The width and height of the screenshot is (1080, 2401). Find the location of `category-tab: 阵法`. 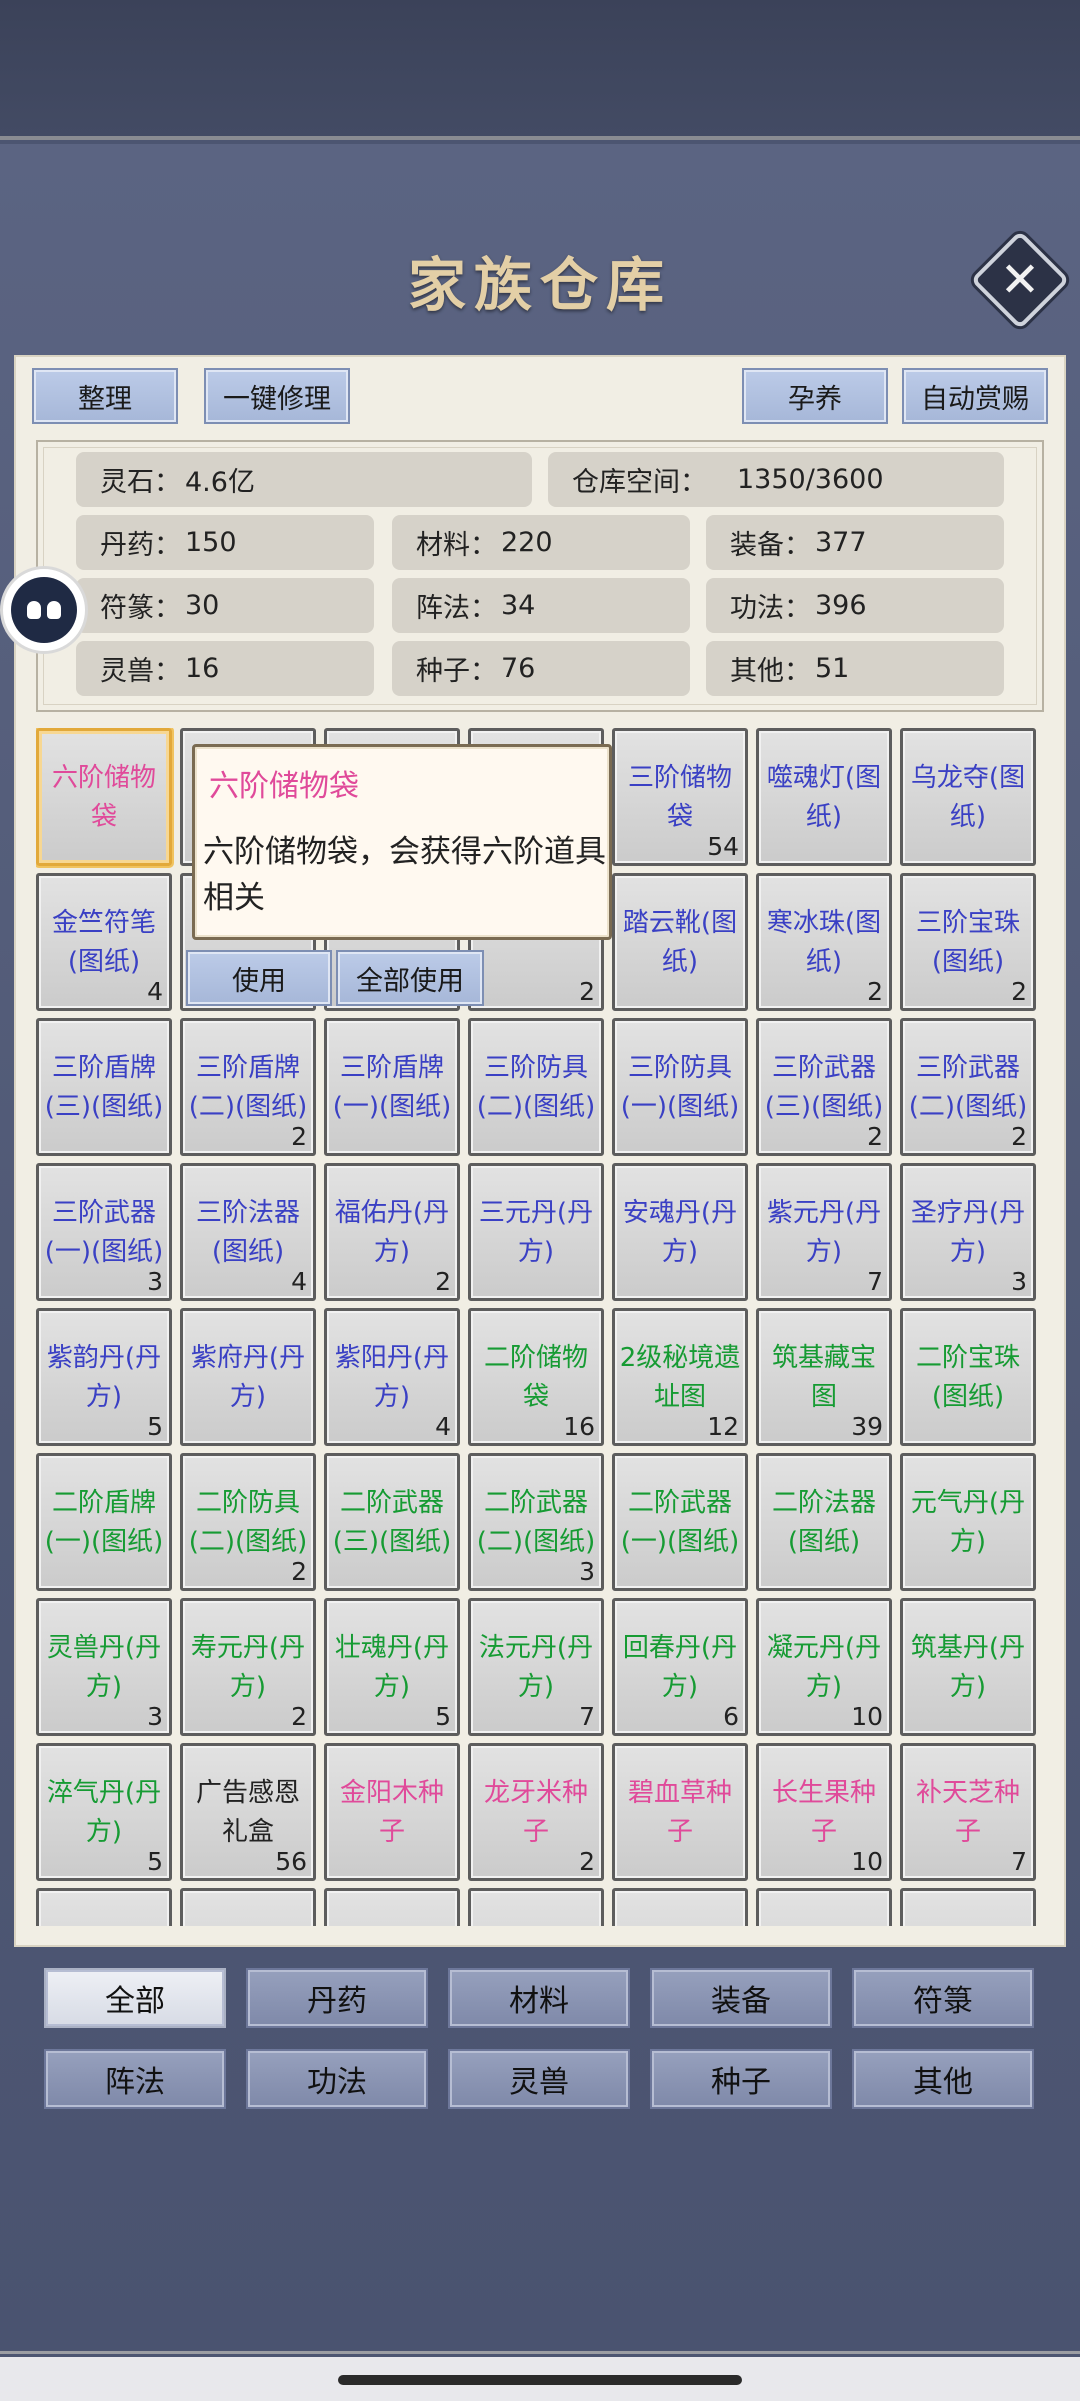

category-tab: 阵法 is located at coordinates (135, 2079).